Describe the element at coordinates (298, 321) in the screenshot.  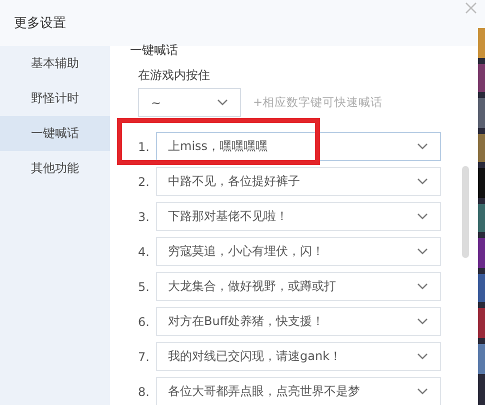
I see `phrase-dropdown: 对方在Buff处养猪，快支援！` at that location.